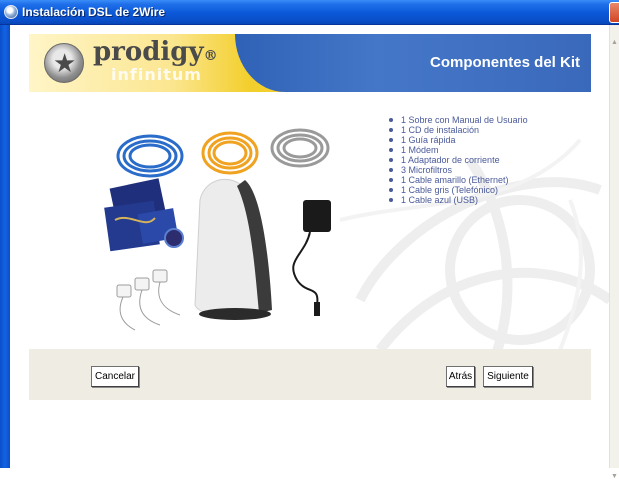 The image size is (619, 481). Describe the element at coordinates (94, 12) in the screenshot. I see `window-title: Instalación DSL de 2Wire` at that location.